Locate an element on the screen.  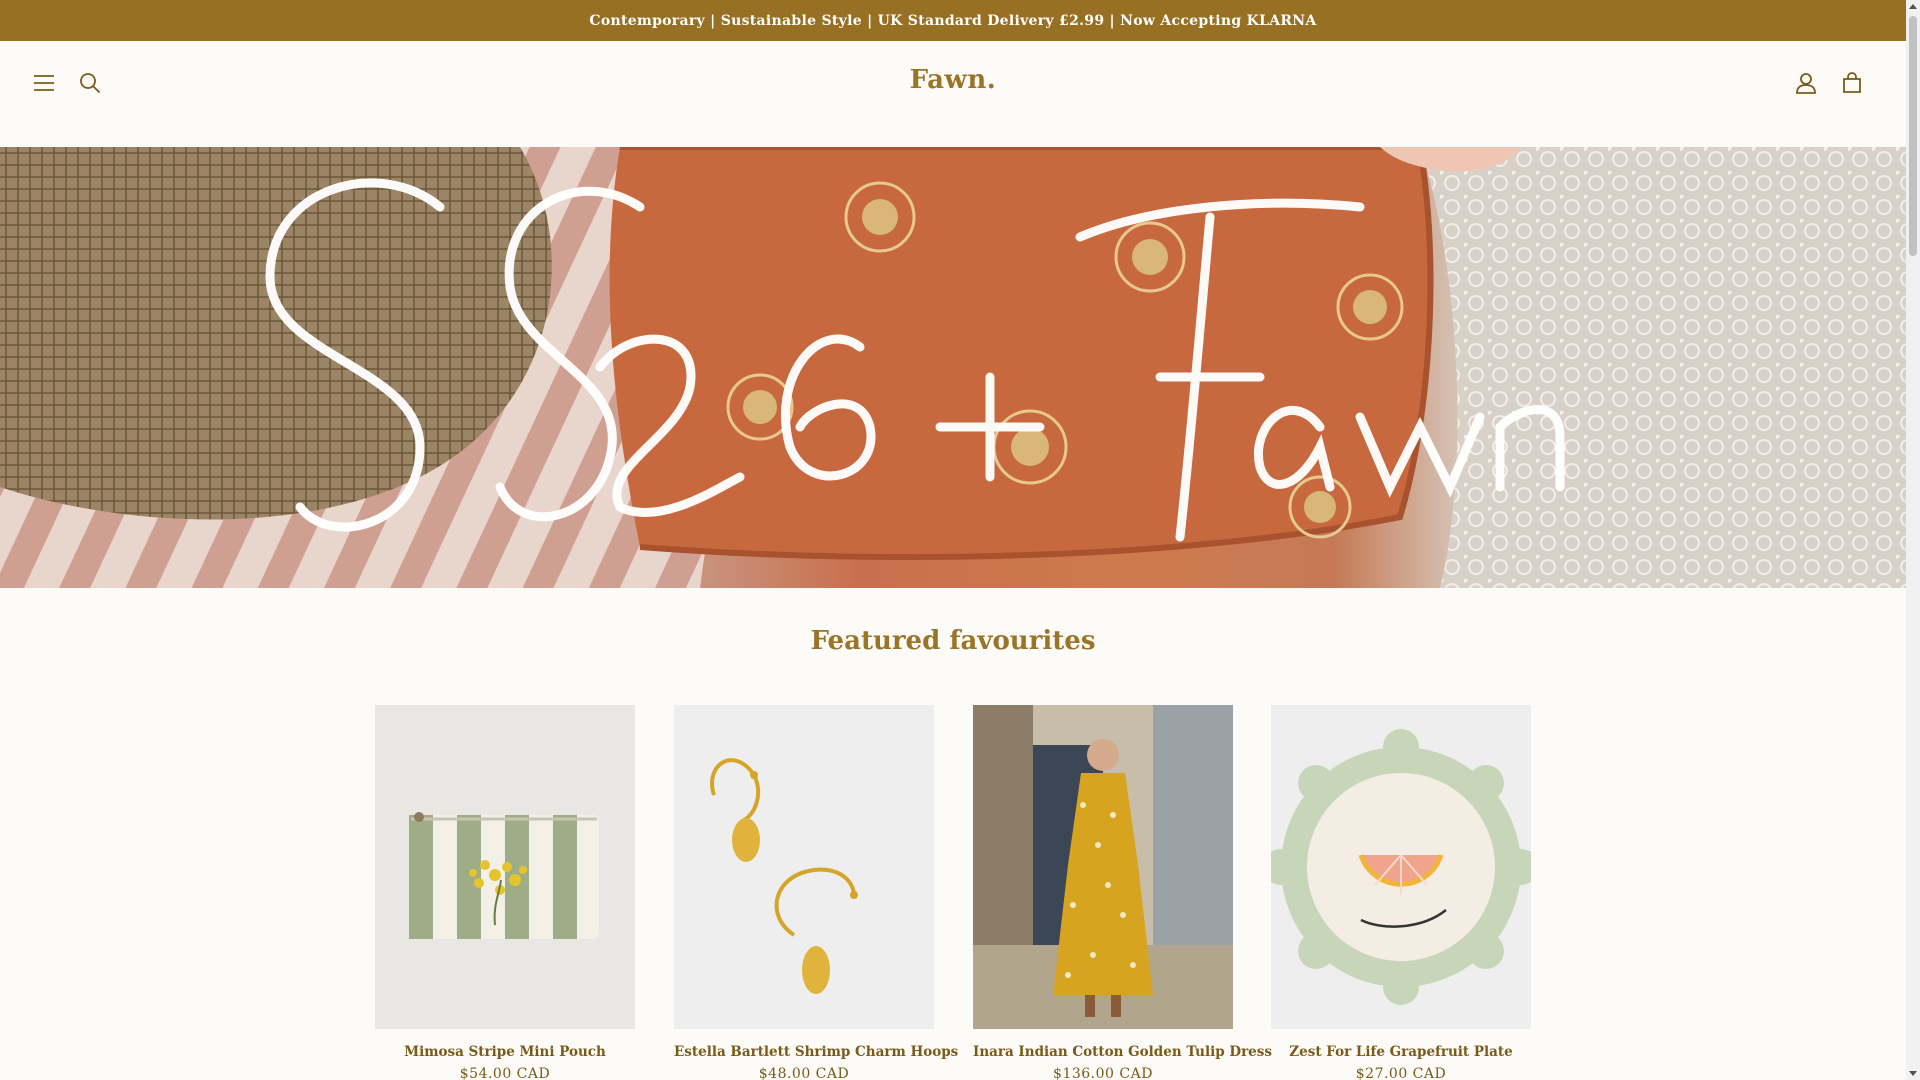
account-button is located at coordinates (1806, 83).